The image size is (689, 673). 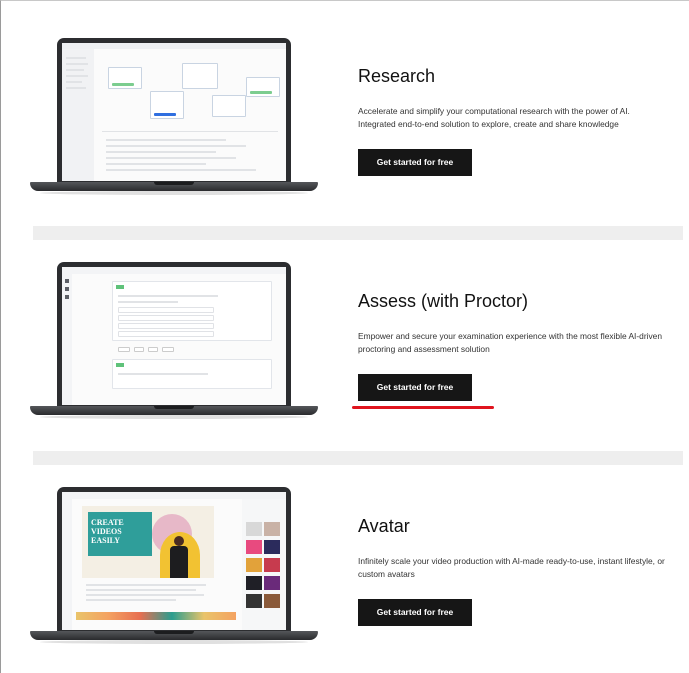 I want to click on avatar-title: Avatar, so click(x=384, y=526).